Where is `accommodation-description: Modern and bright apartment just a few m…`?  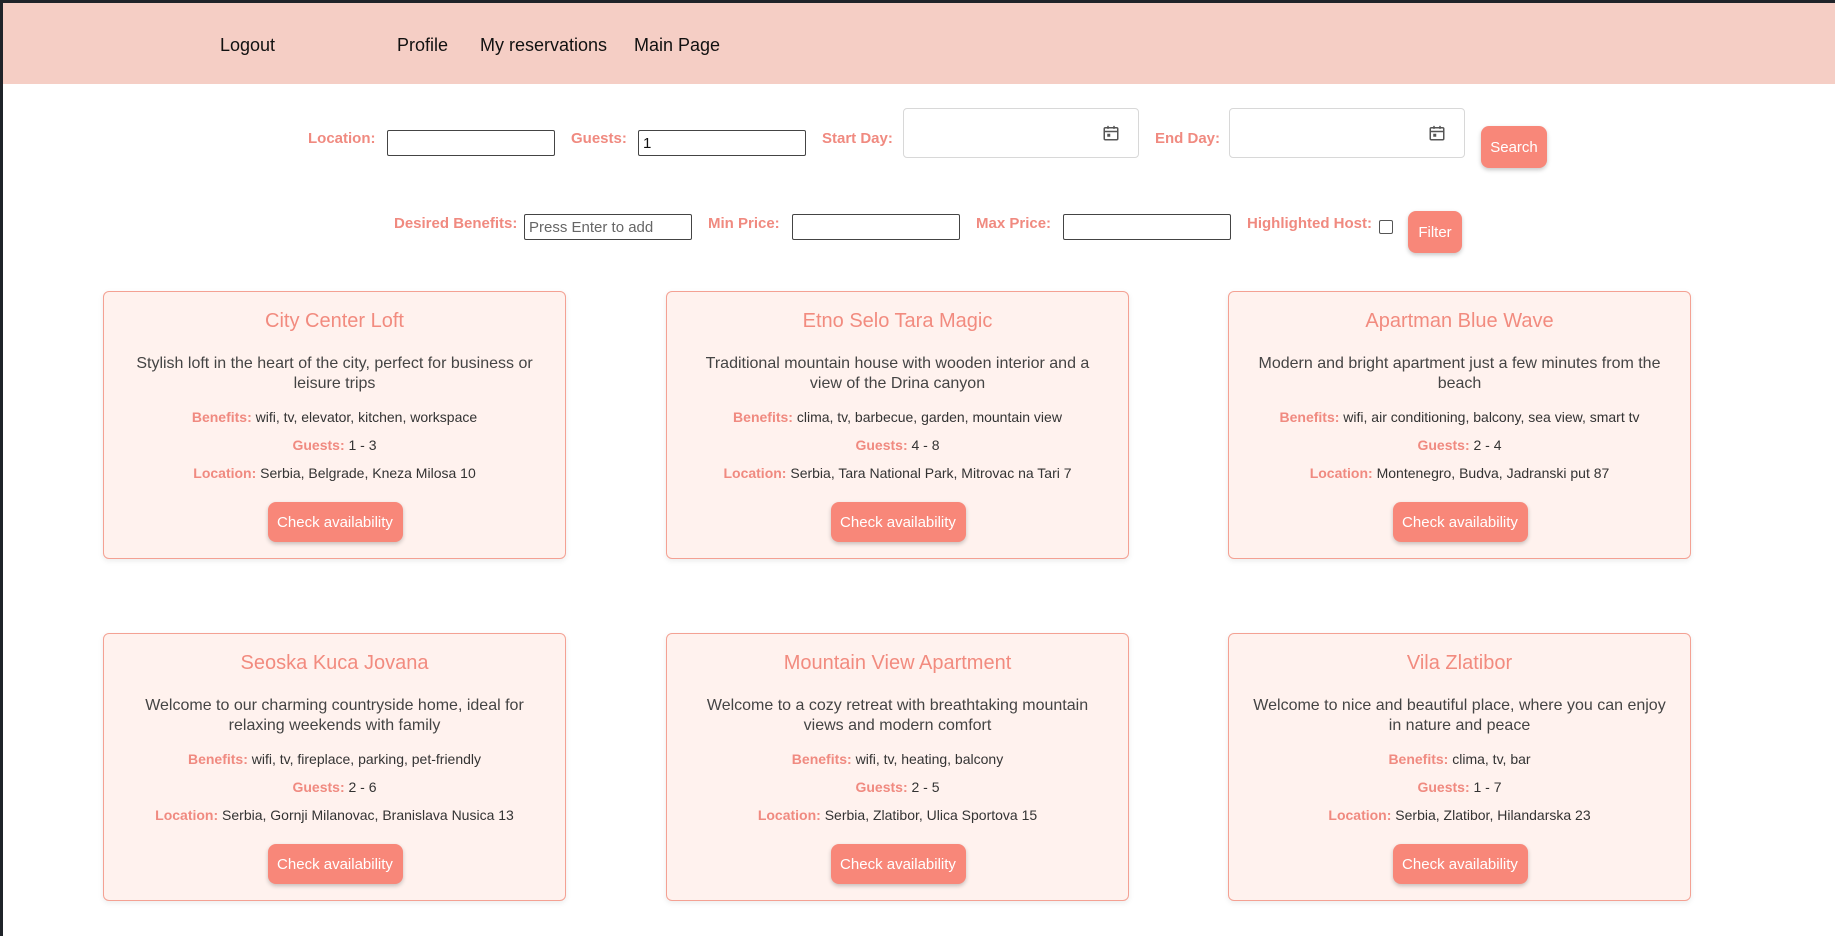
accommodation-description: Modern and bright apartment just a few m… is located at coordinates (1459, 373).